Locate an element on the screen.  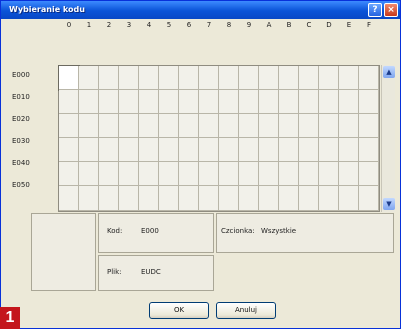
ok-button: OK is located at coordinates (179, 310).